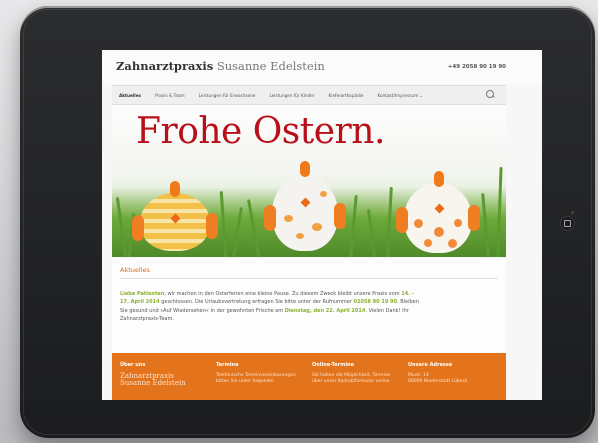  Describe the element at coordinates (346, 95) in the screenshot. I see `nav-item-kieferorthopaedie: Kieferorthopädie` at that location.